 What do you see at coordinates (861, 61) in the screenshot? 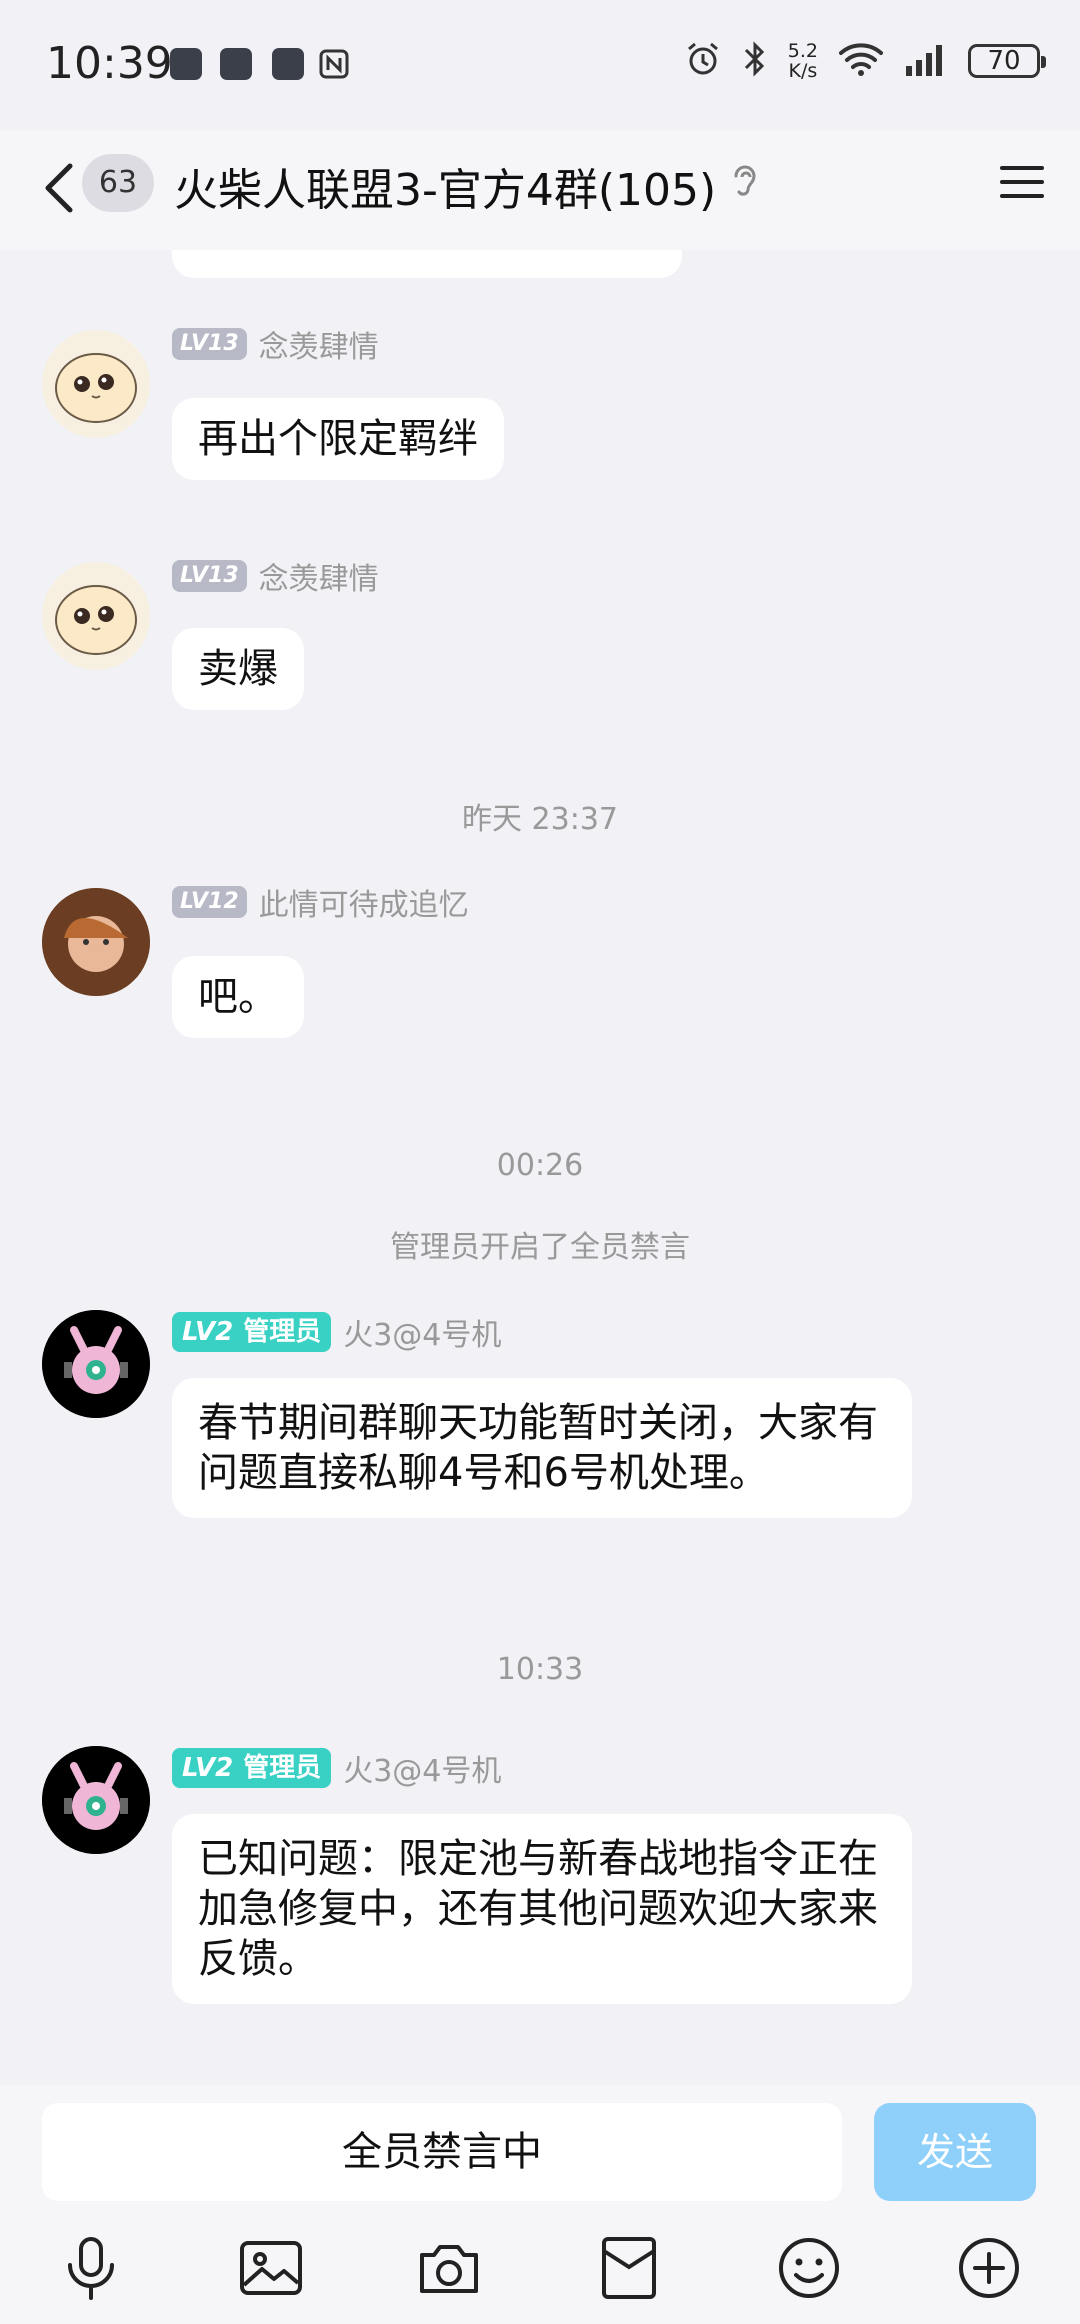
I see `wifi-icon` at bounding box center [861, 61].